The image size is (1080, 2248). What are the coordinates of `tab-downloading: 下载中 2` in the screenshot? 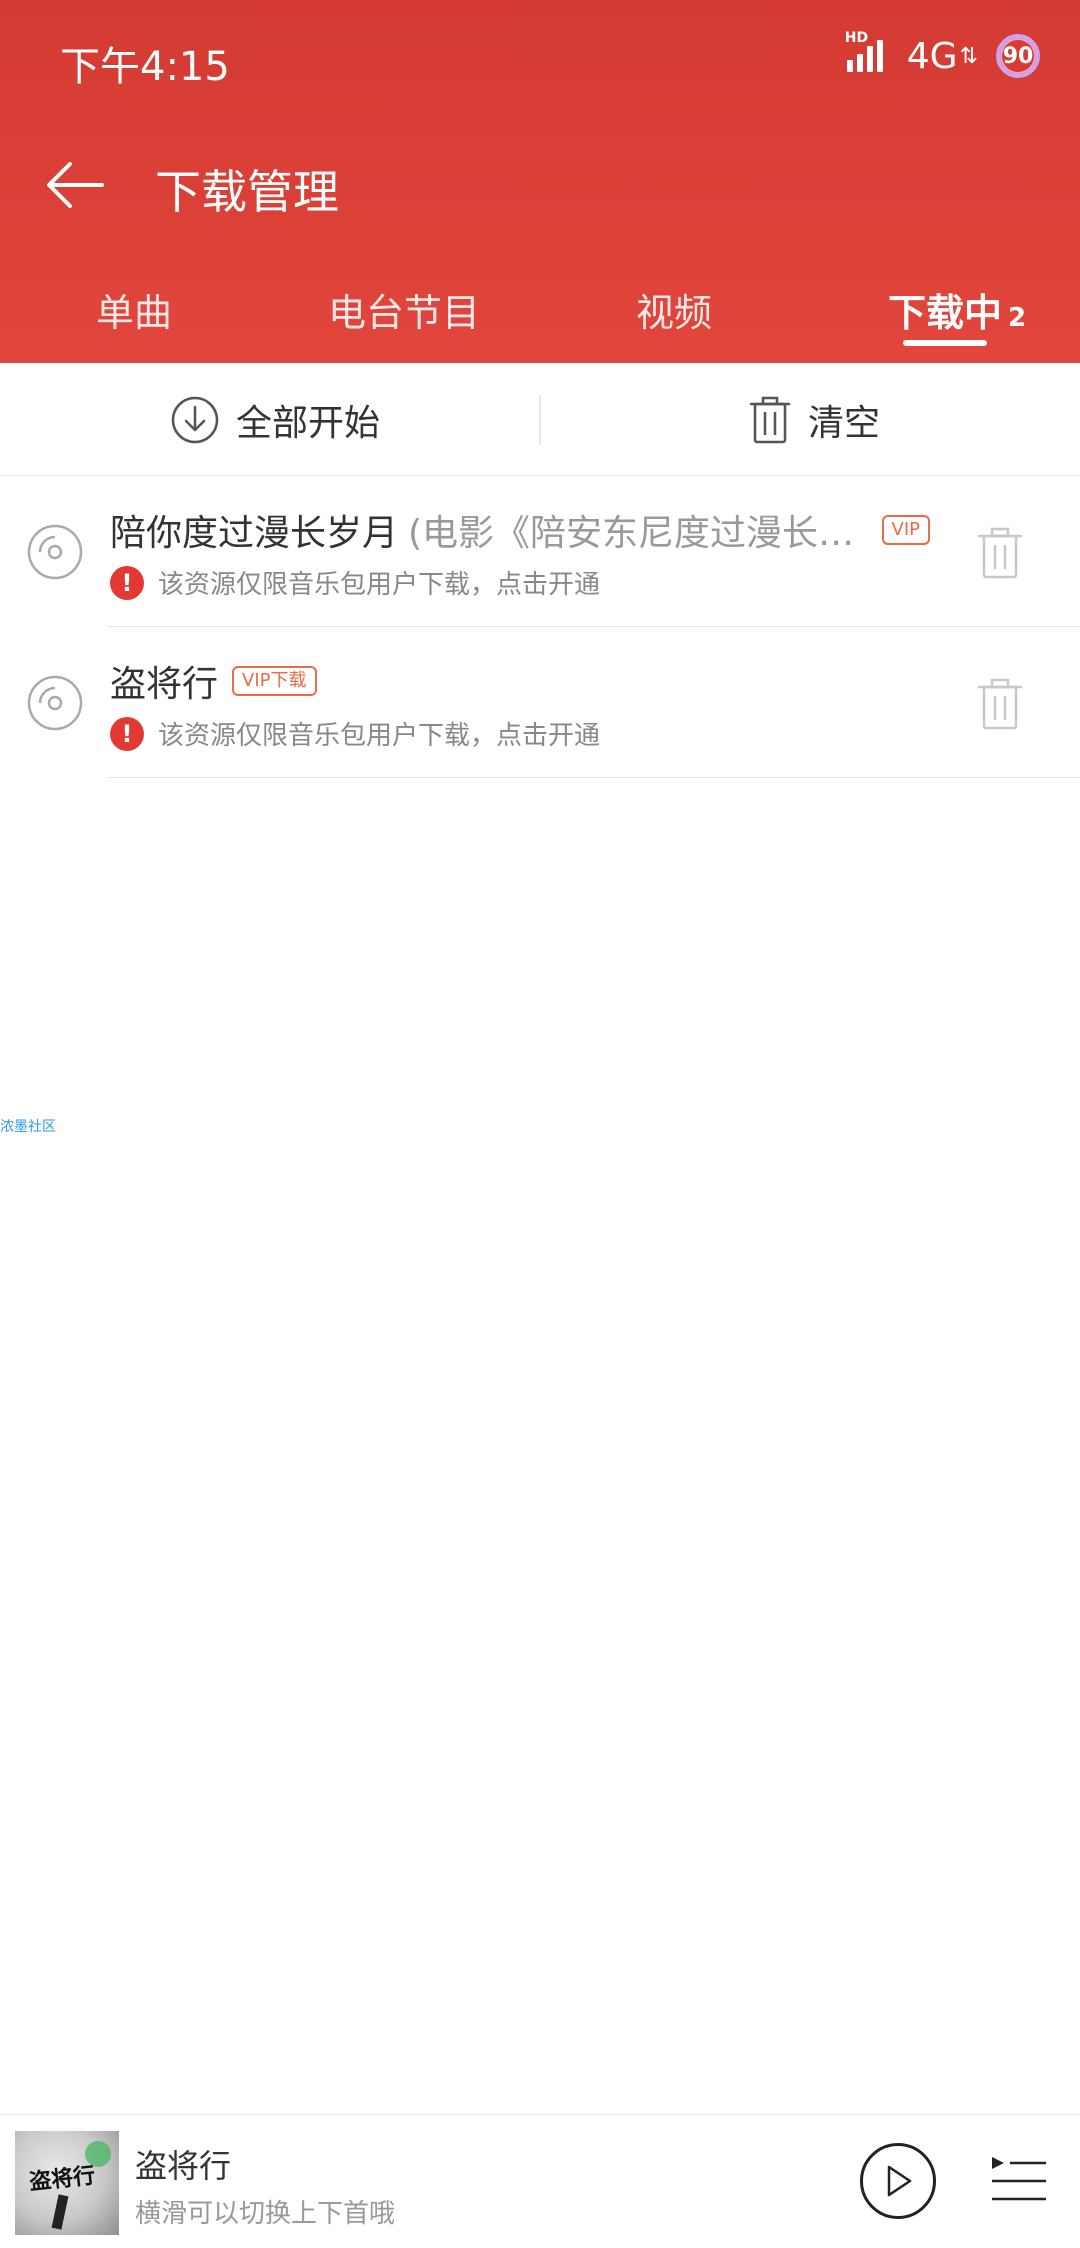 It's located at (957, 309).